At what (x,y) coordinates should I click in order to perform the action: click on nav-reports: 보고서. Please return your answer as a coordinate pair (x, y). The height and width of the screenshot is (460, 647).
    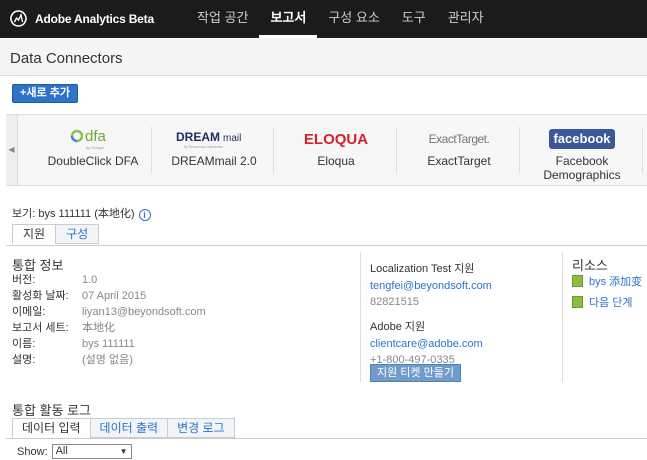
    Looking at the image, I should click on (288, 19).